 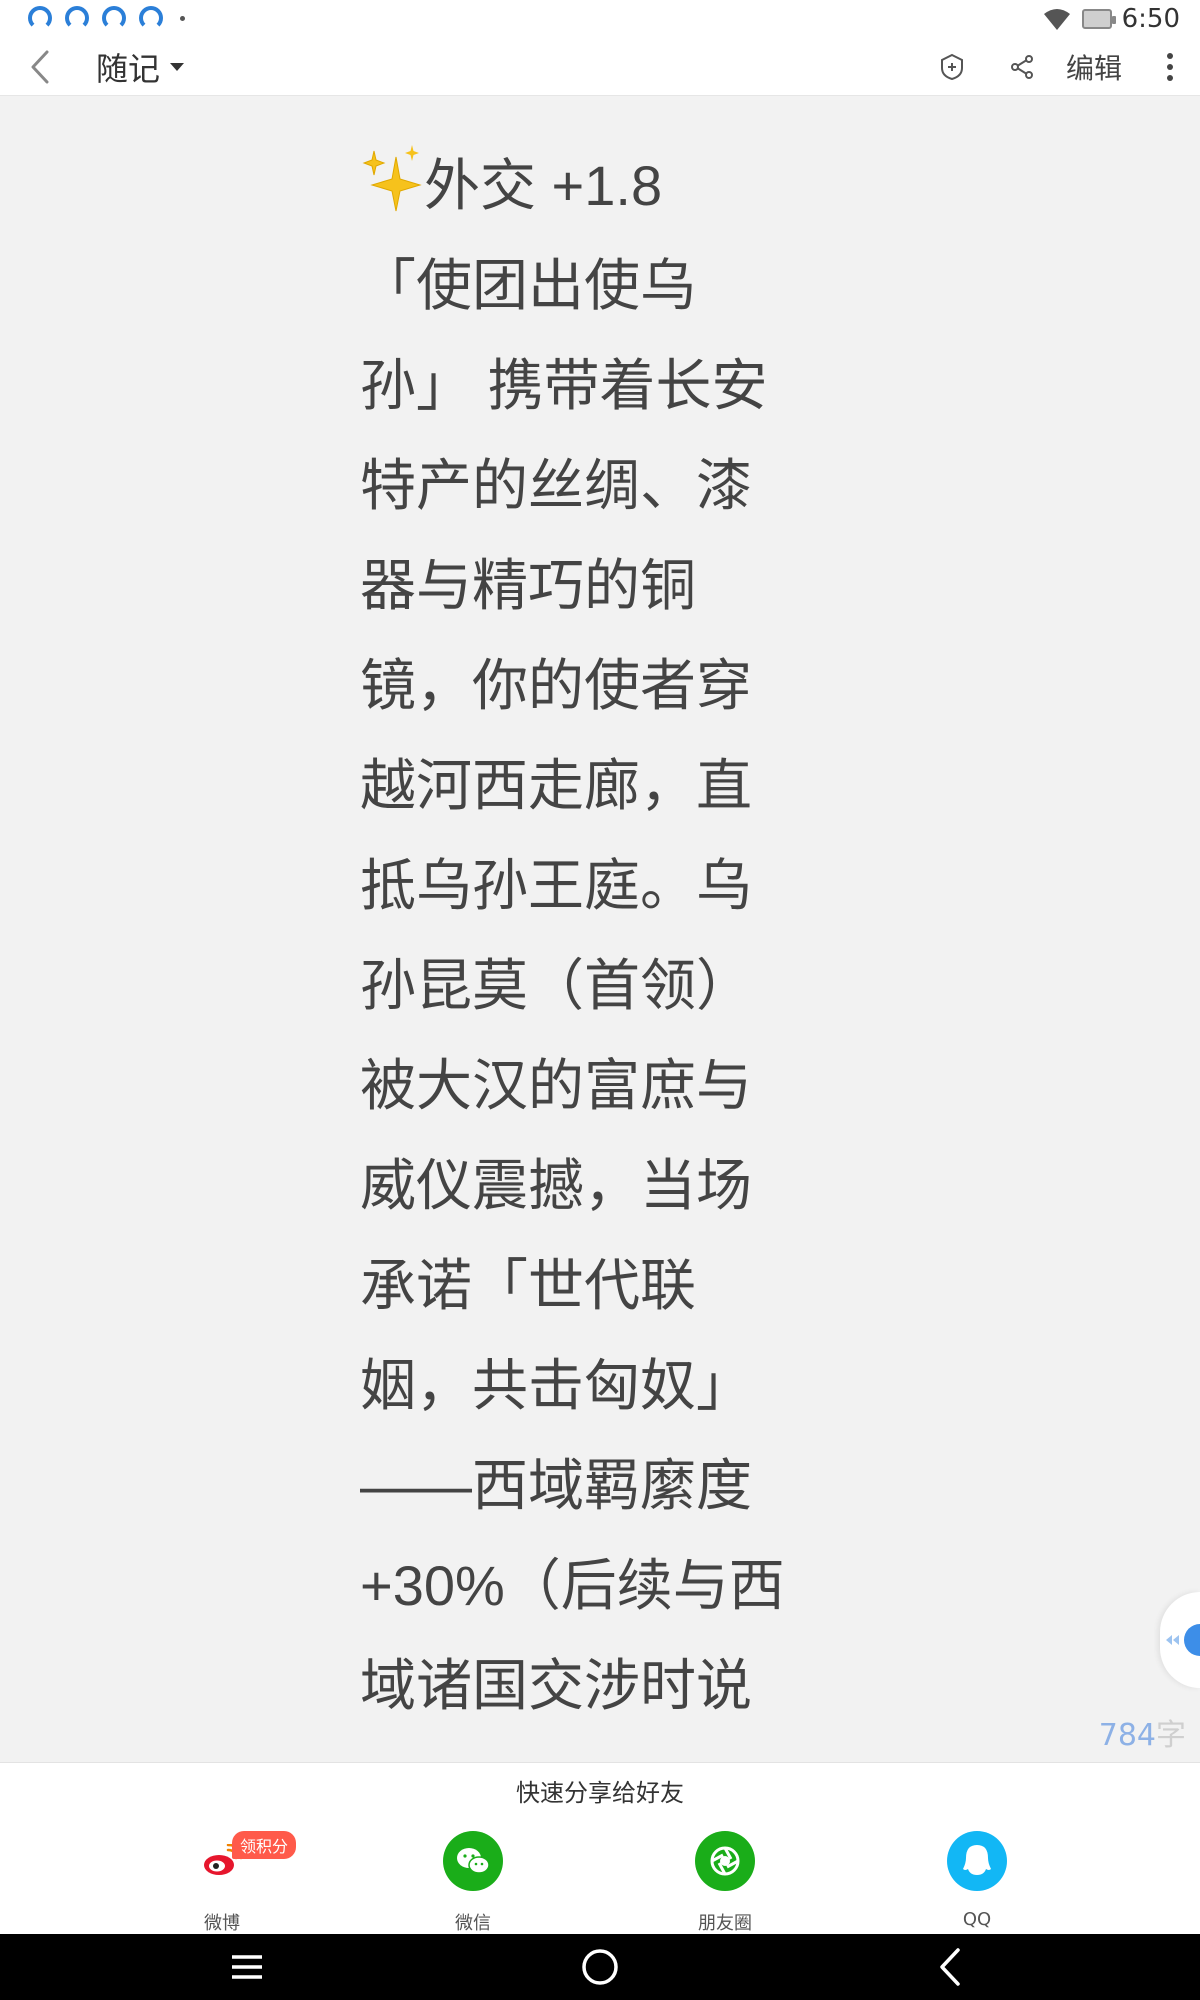 What do you see at coordinates (572, 1585) in the screenshot?
I see `note-line: +30%（后续与西` at bounding box center [572, 1585].